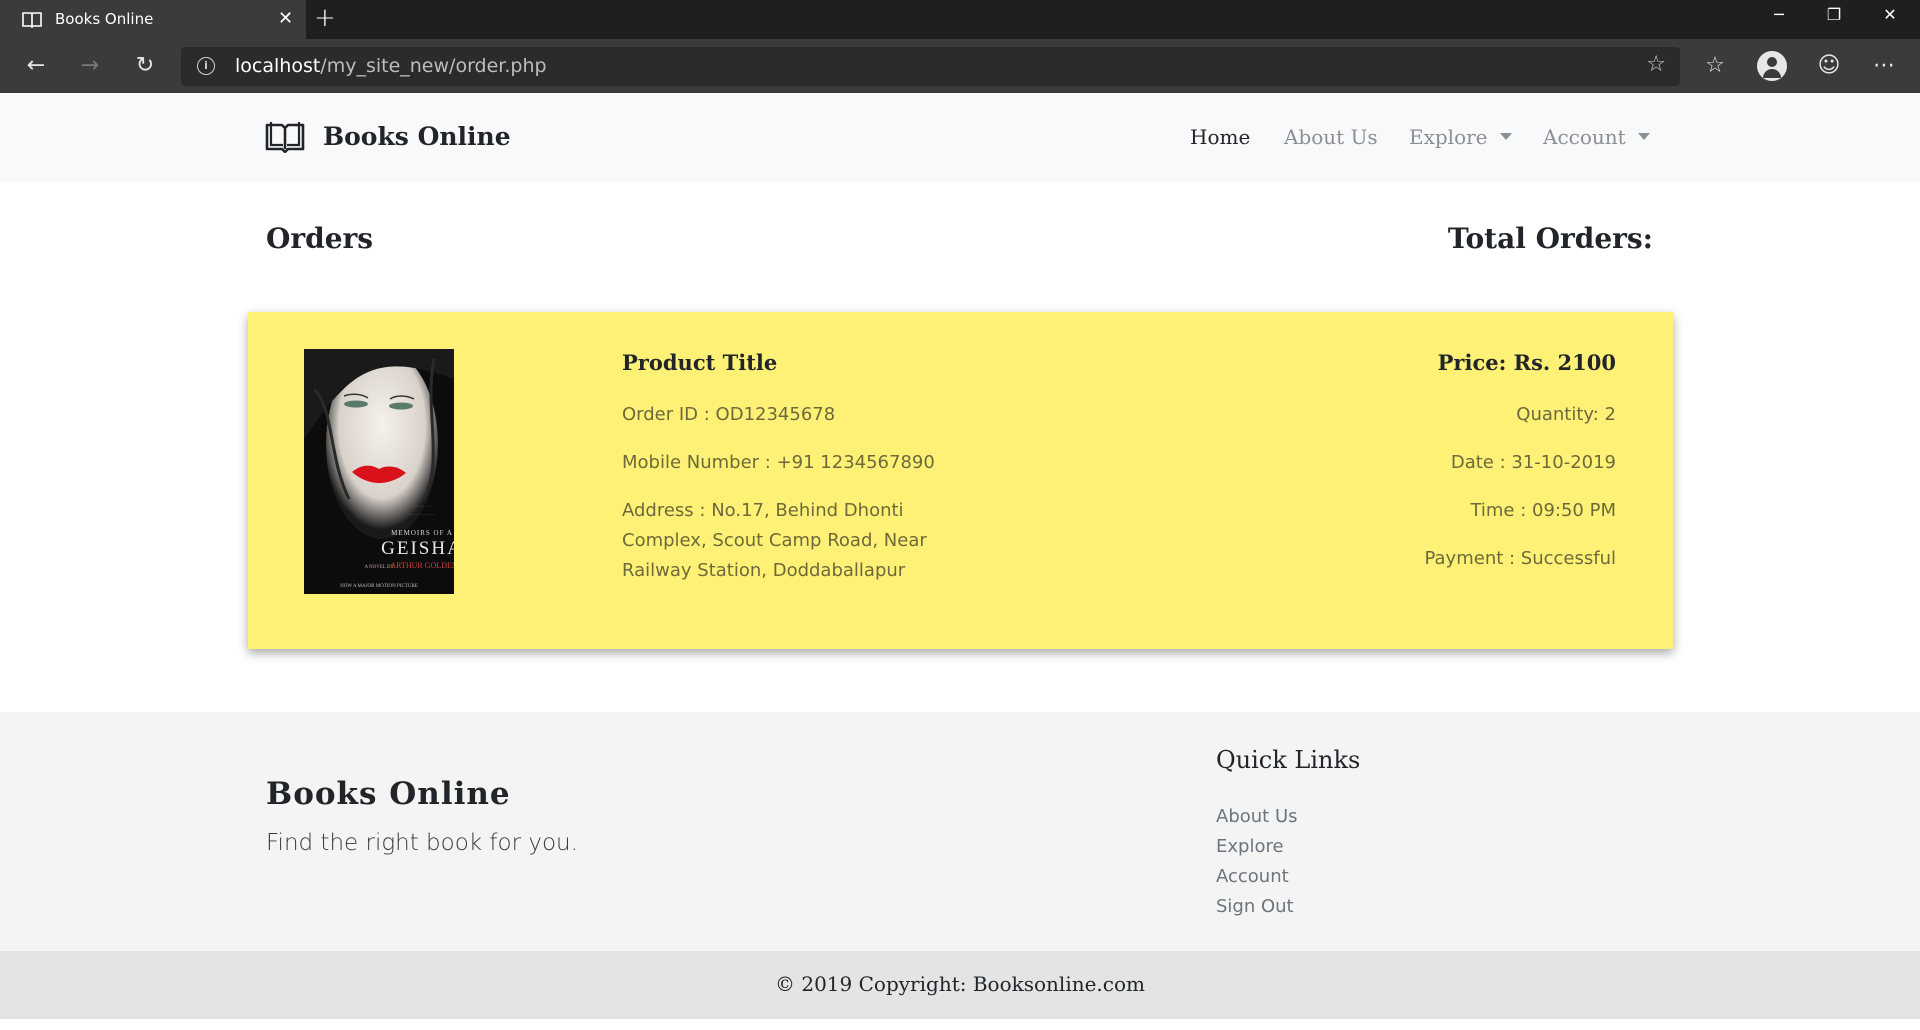 Image resolution: width=1920 pixels, height=1030 pixels. Describe the element at coordinates (1772, 66) in the screenshot. I see `profile-icon` at that location.